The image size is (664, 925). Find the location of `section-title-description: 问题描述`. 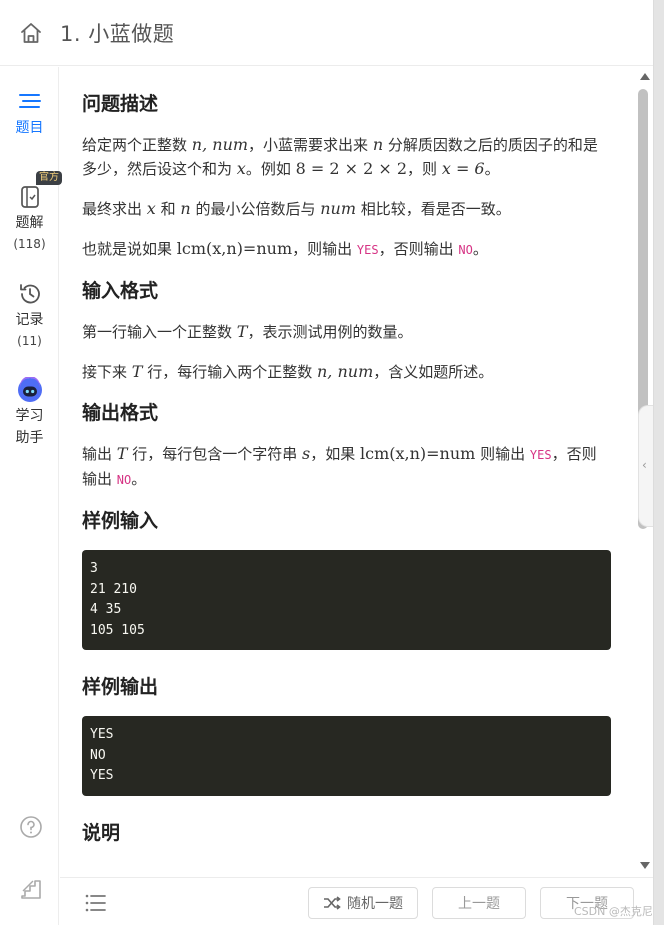

section-title-description: 问题描述 is located at coordinates (120, 104).